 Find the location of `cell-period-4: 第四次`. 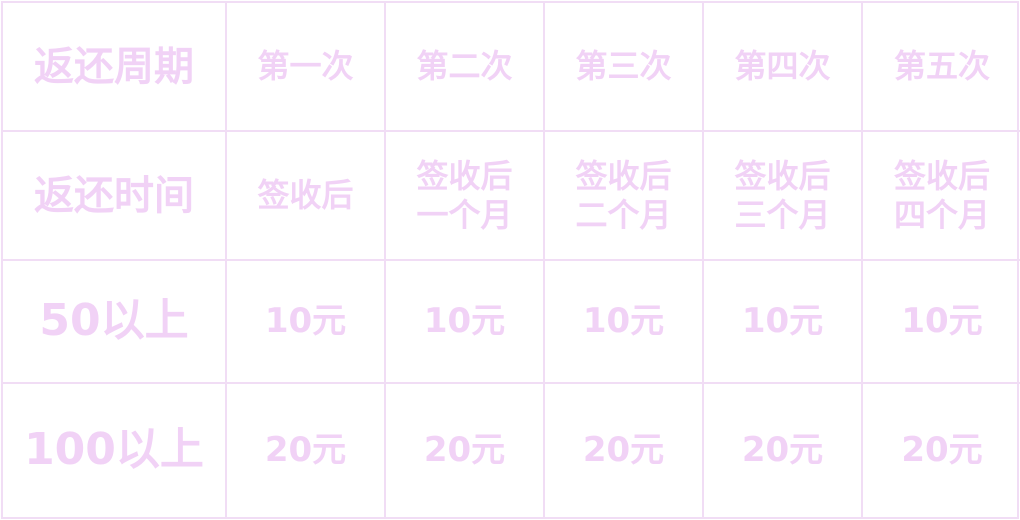

cell-period-4: 第四次 is located at coordinates (783, 67).